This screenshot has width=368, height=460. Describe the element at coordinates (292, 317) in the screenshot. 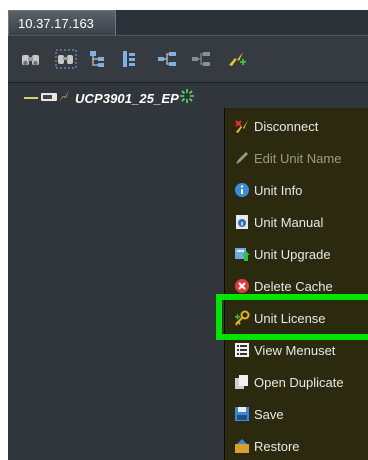

I see `highlight-box` at that location.